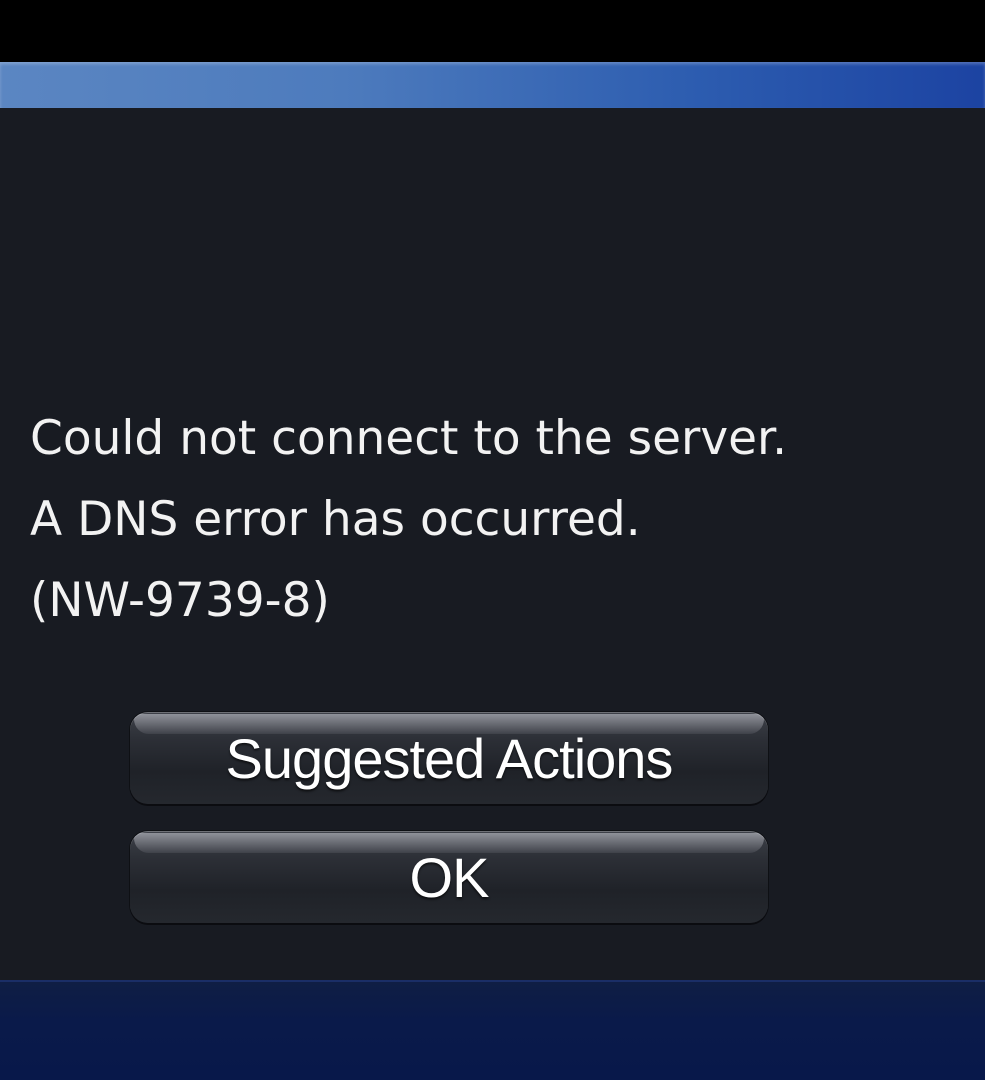 This screenshot has height=1080, width=985. I want to click on error-message-line: A DNS error has occurred., so click(335, 519).